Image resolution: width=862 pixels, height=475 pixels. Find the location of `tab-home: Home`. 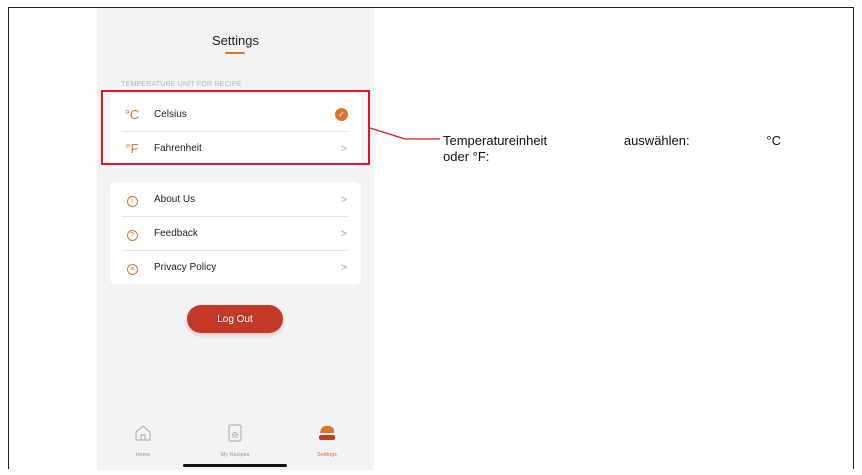

tab-home: Home is located at coordinates (143, 440).